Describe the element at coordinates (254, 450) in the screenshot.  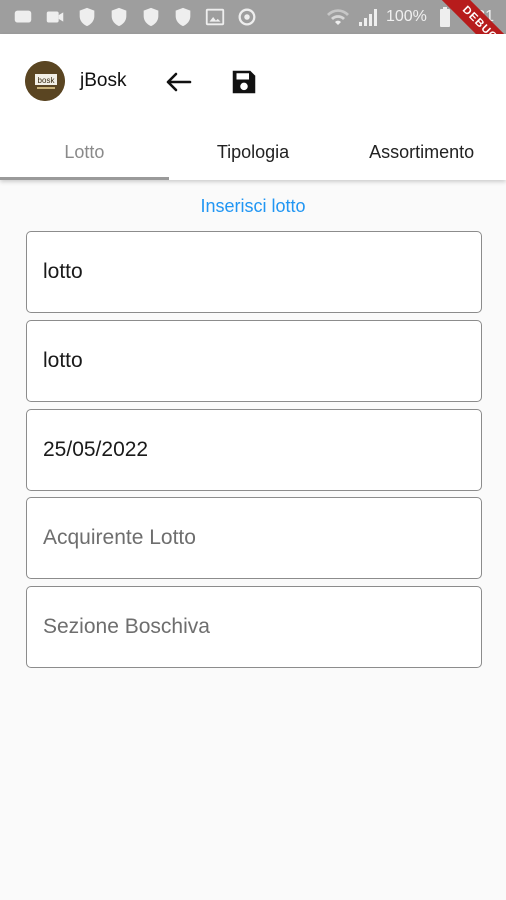
I see `date-field: 25/05/2022` at that location.